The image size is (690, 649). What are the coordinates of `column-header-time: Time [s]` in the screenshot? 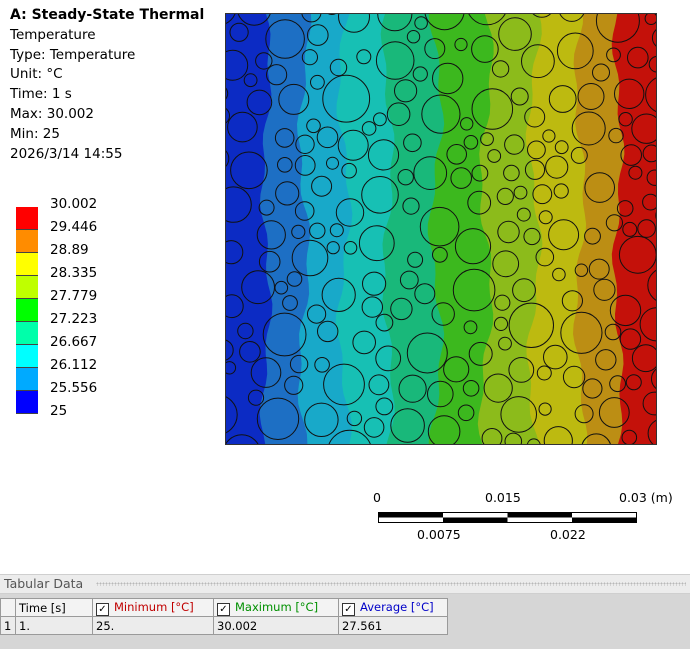 It's located at (54, 607).